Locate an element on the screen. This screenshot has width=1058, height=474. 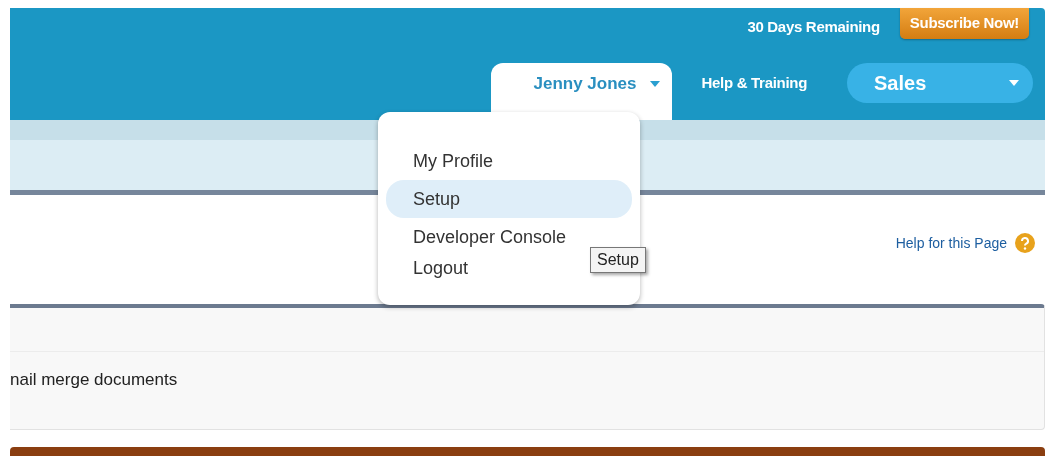
help-link: Help for this Page is located at coordinates (951, 243).